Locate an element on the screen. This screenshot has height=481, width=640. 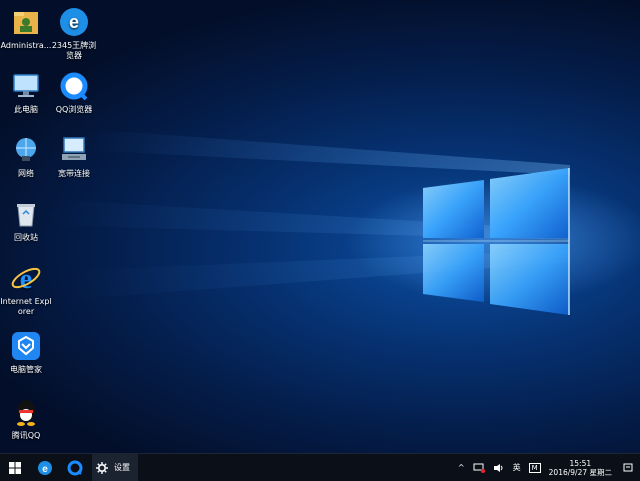
ime-mode-label: M is located at coordinates (534, 467).